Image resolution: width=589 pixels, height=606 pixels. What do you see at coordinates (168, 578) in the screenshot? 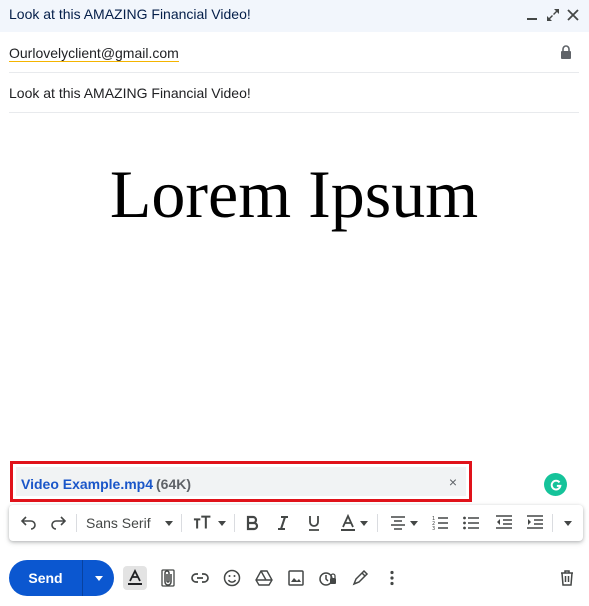
I see `attach-file-icon` at bounding box center [168, 578].